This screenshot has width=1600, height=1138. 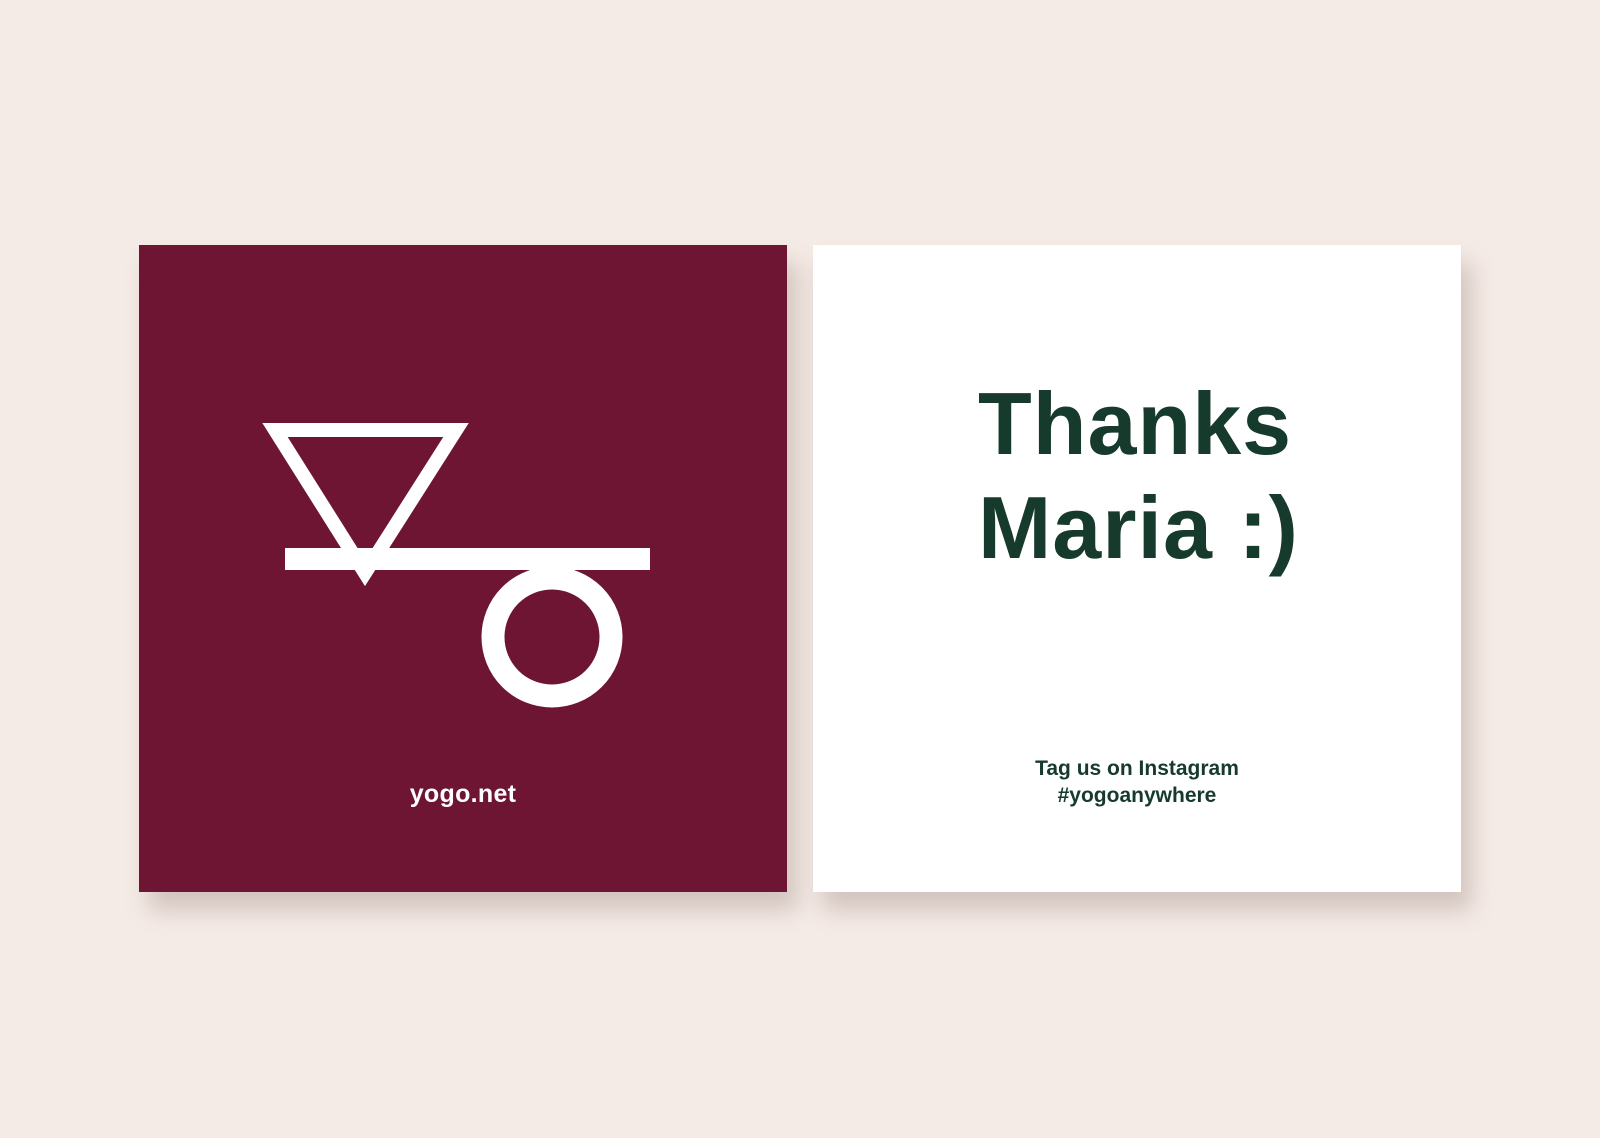 What do you see at coordinates (552, 637) in the screenshot?
I see `logo-circle` at bounding box center [552, 637].